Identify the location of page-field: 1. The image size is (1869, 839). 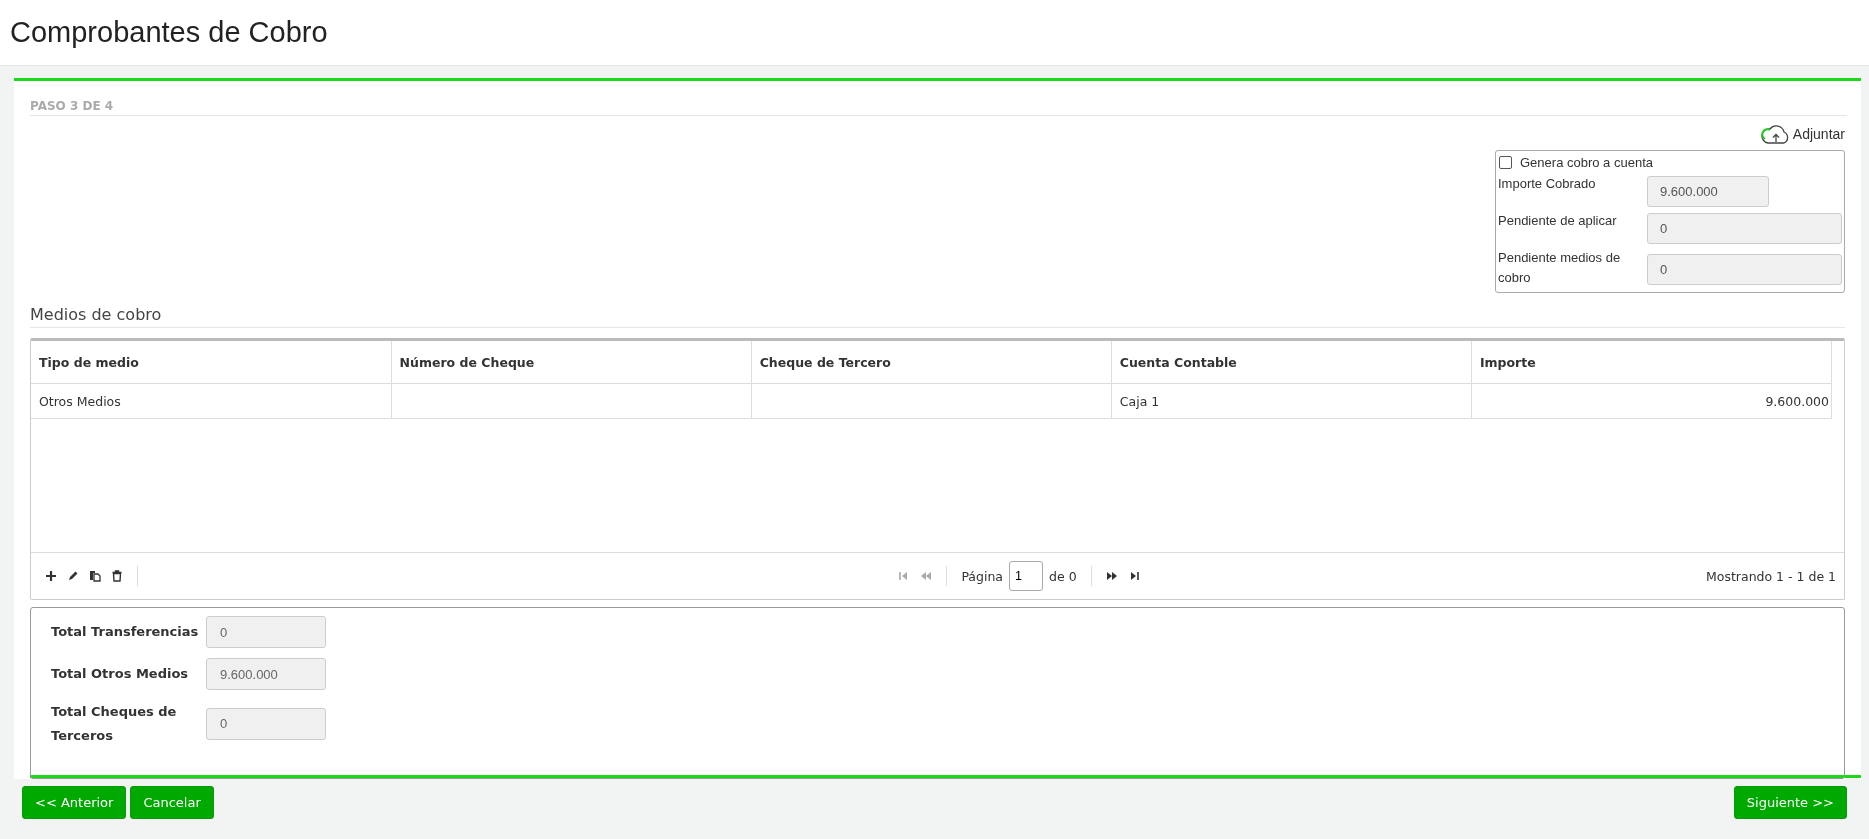
(1026, 576).